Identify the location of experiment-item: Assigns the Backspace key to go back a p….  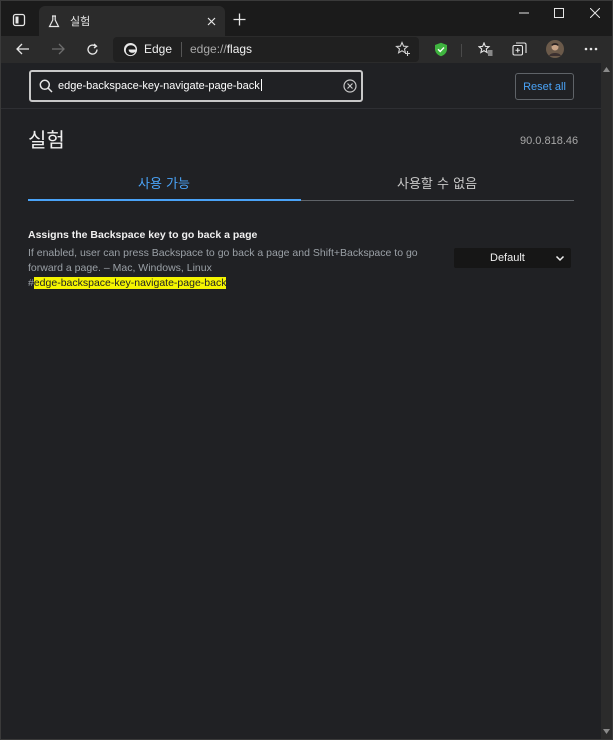
(301, 259).